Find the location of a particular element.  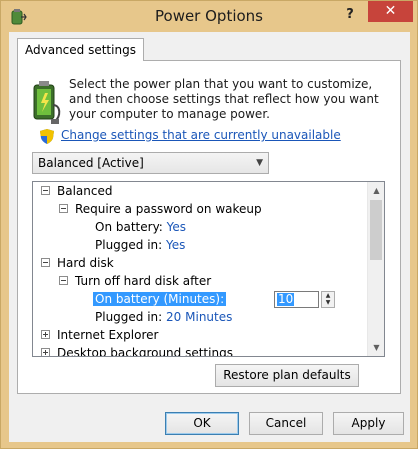

restore-defaults-button: Restore plan defaults is located at coordinates (287, 375).